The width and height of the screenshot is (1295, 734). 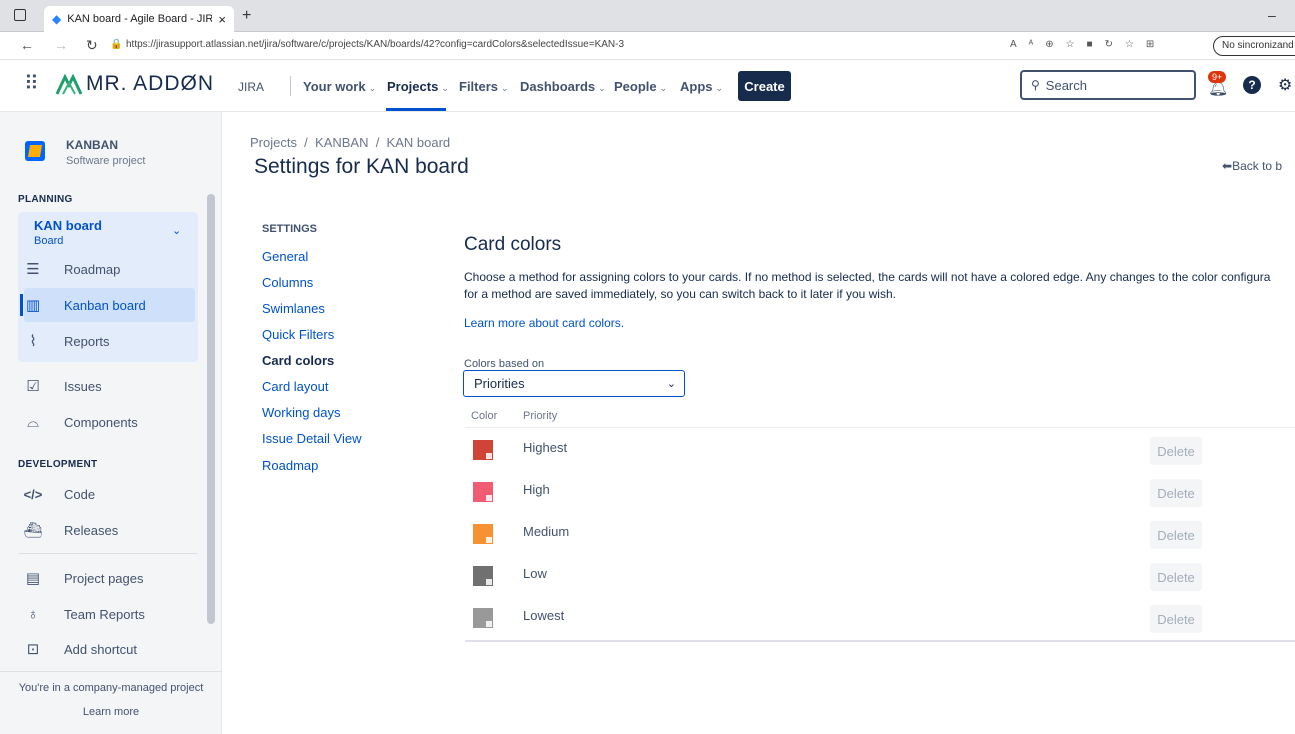 I want to click on project-avatar, so click(x=35, y=151).